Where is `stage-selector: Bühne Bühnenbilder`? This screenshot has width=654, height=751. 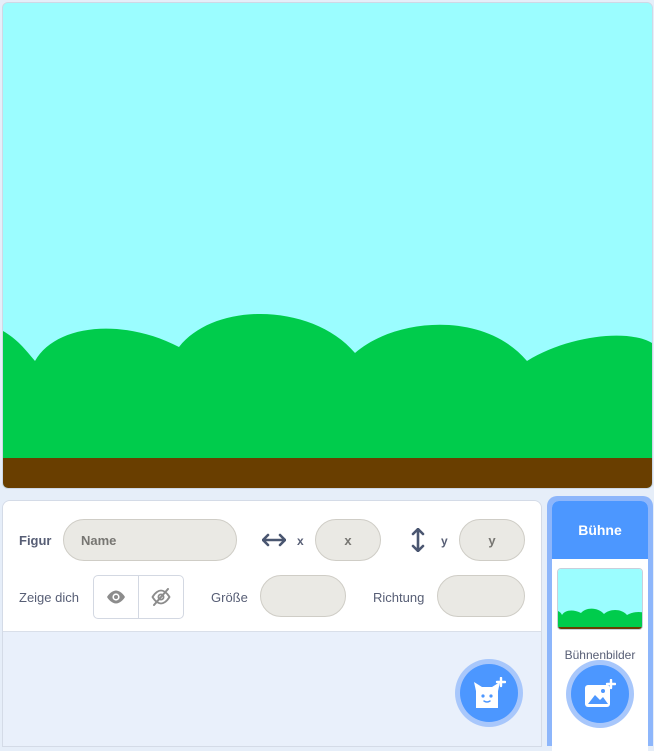 stage-selector: Bühne Bühnenbilder is located at coordinates (600, 623).